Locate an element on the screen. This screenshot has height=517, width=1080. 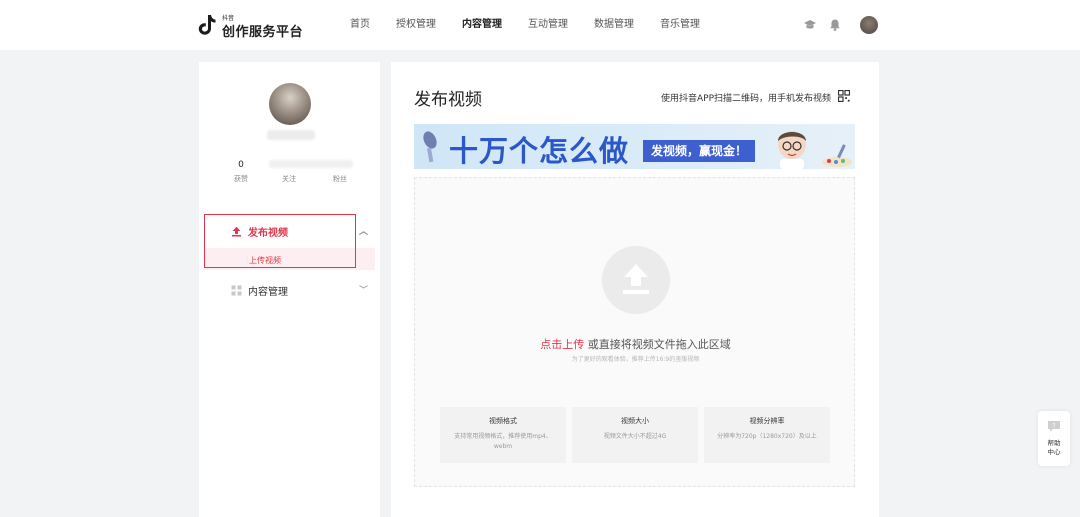
info-card-resolution: 视频分辨率 分辨率为720p（1280x720）及以上 is located at coordinates (767, 435).